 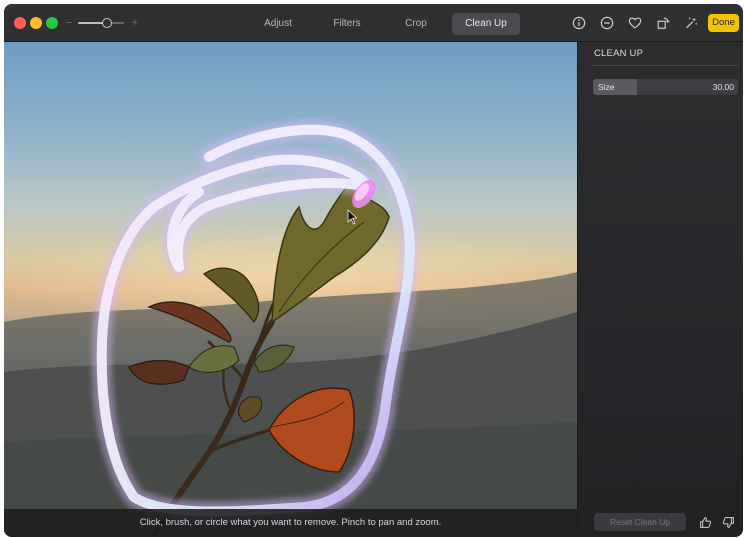 What do you see at coordinates (134, 23) in the screenshot?
I see `zoom-in-icon: +` at bounding box center [134, 23].